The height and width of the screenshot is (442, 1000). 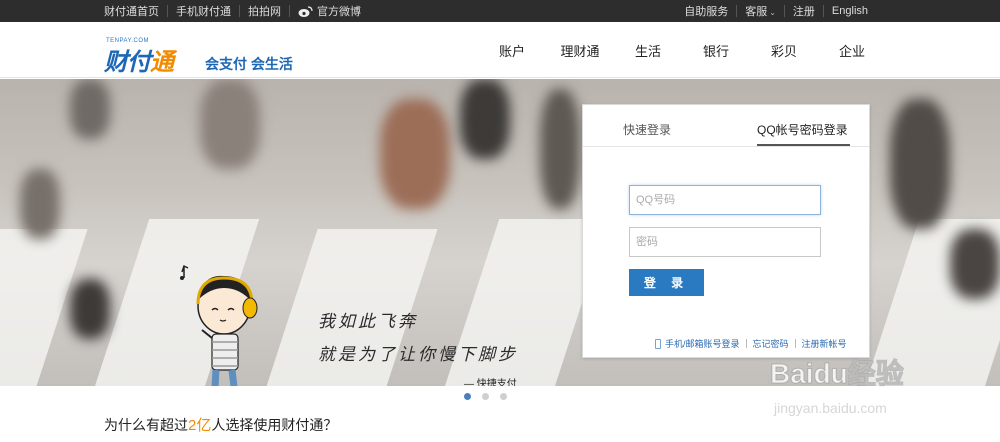 What do you see at coordinates (491, 396) in the screenshot?
I see `carousel-indicators` at bounding box center [491, 396].